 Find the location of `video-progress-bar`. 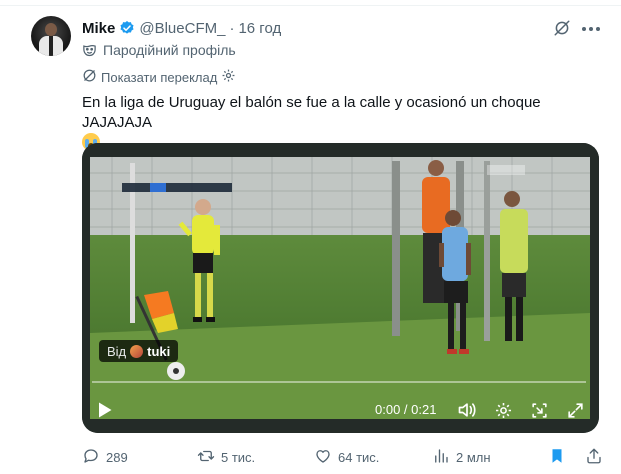

video-progress-bar is located at coordinates (339, 382).